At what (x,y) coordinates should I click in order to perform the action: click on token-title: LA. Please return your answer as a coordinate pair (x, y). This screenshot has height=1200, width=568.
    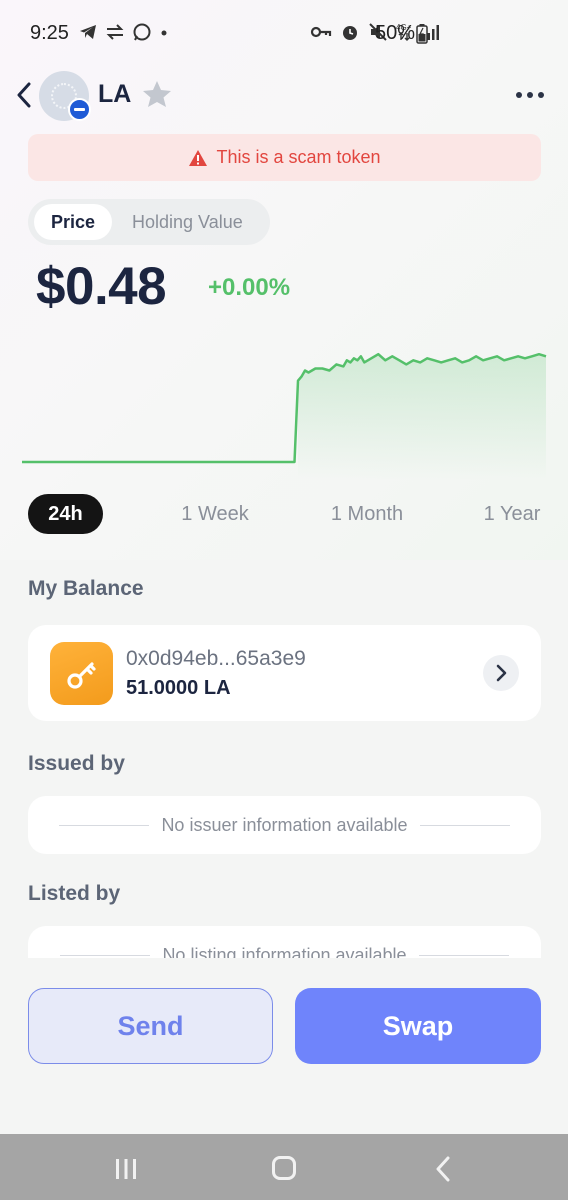
    Looking at the image, I should click on (115, 94).